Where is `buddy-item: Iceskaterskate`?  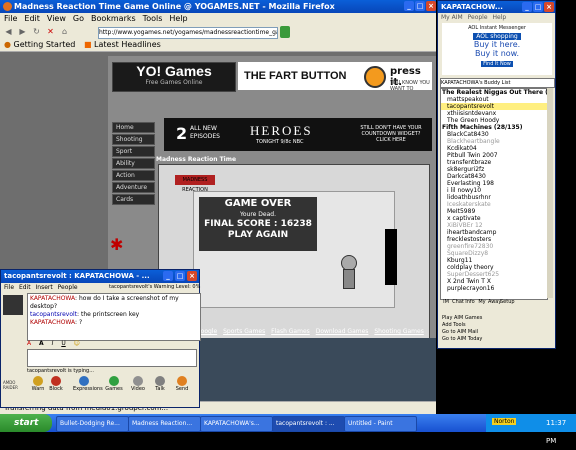 buddy-item: Iceskaterskate is located at coordinates (494, 204).